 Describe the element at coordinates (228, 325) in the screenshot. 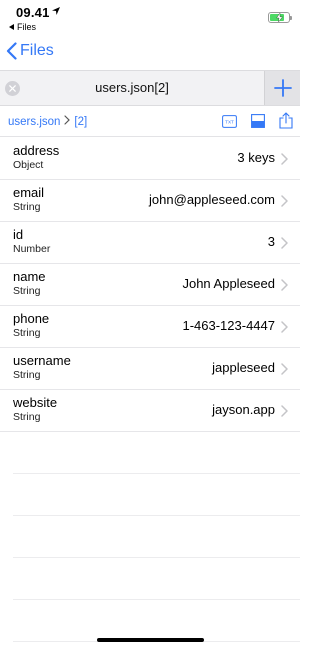

I see `row-value: 1-463-123-4447` at that location.